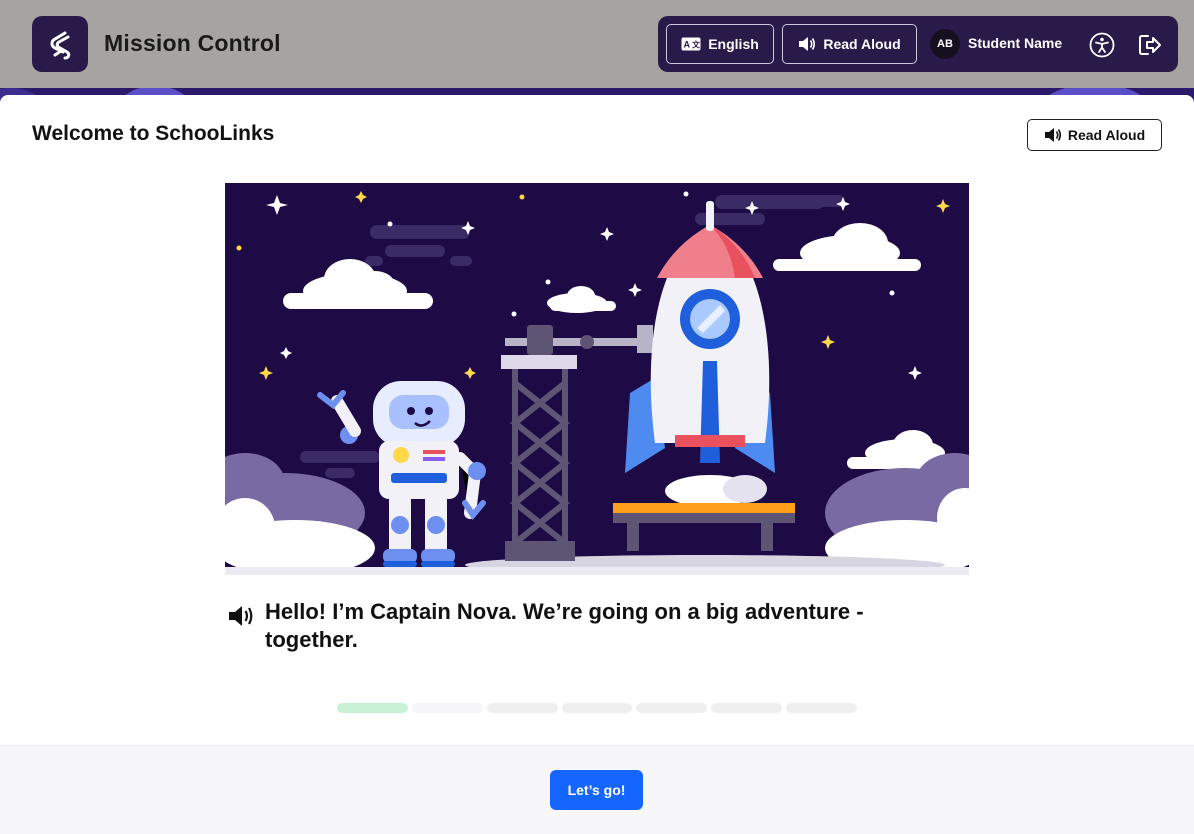 The width and height of the screenshot is (1194, 834). I want to click on svg-text: 文, so click(696, 45).